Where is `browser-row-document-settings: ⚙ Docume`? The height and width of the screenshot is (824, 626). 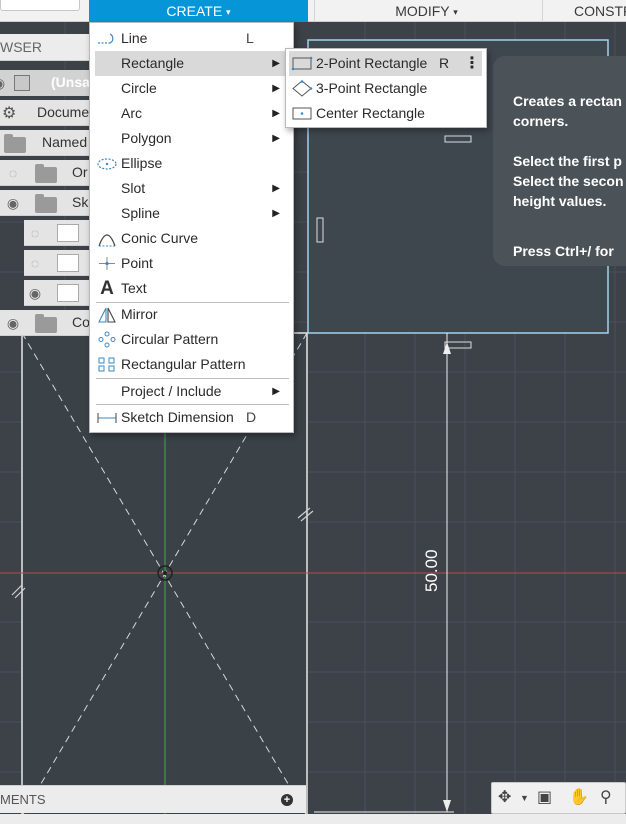 browser-row-document-settings: ⚙ Docume is located at coordinates (46, 113).